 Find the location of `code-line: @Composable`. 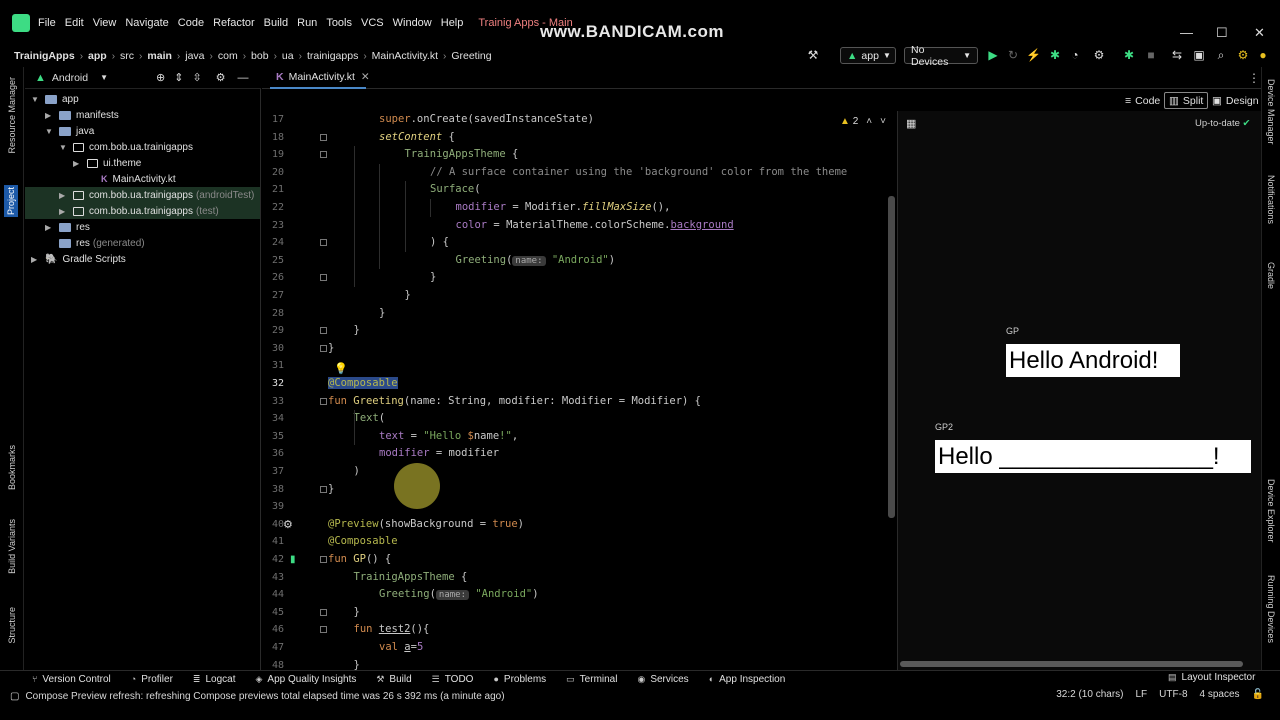

code-line: @Composable is located at coordinates (363, 542).